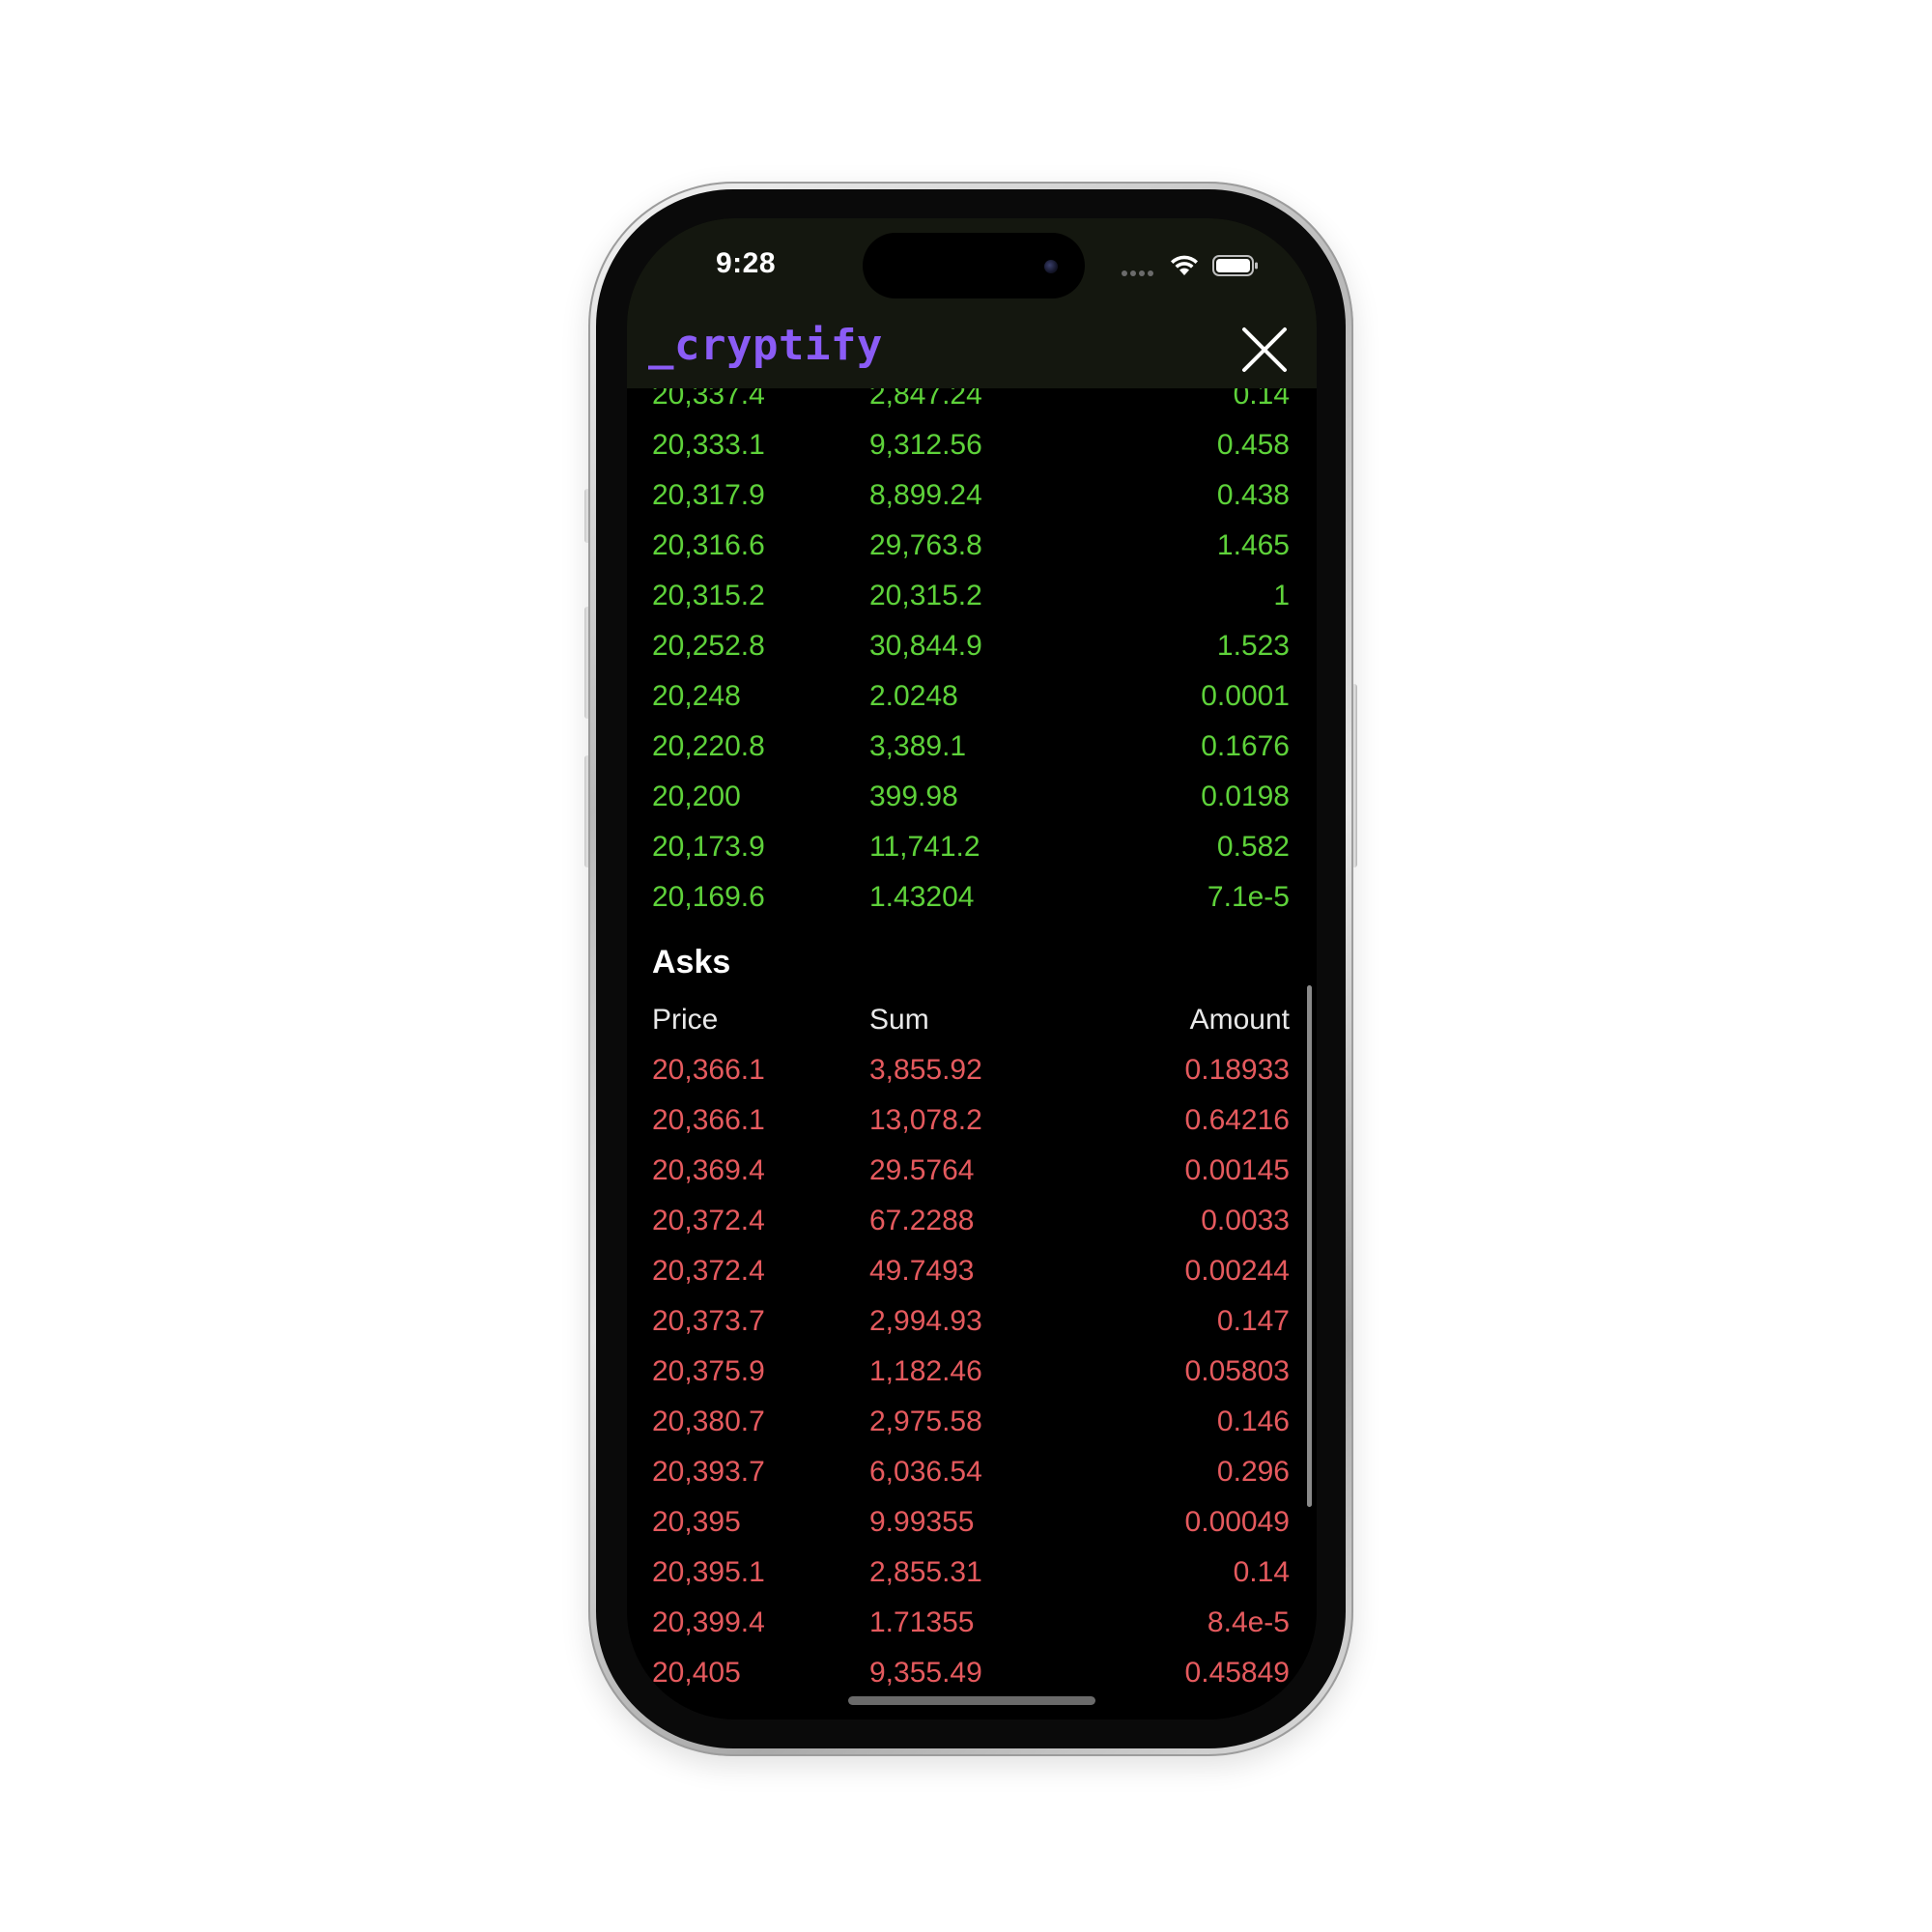  I want to click on close-icon, so click(1264, 350).